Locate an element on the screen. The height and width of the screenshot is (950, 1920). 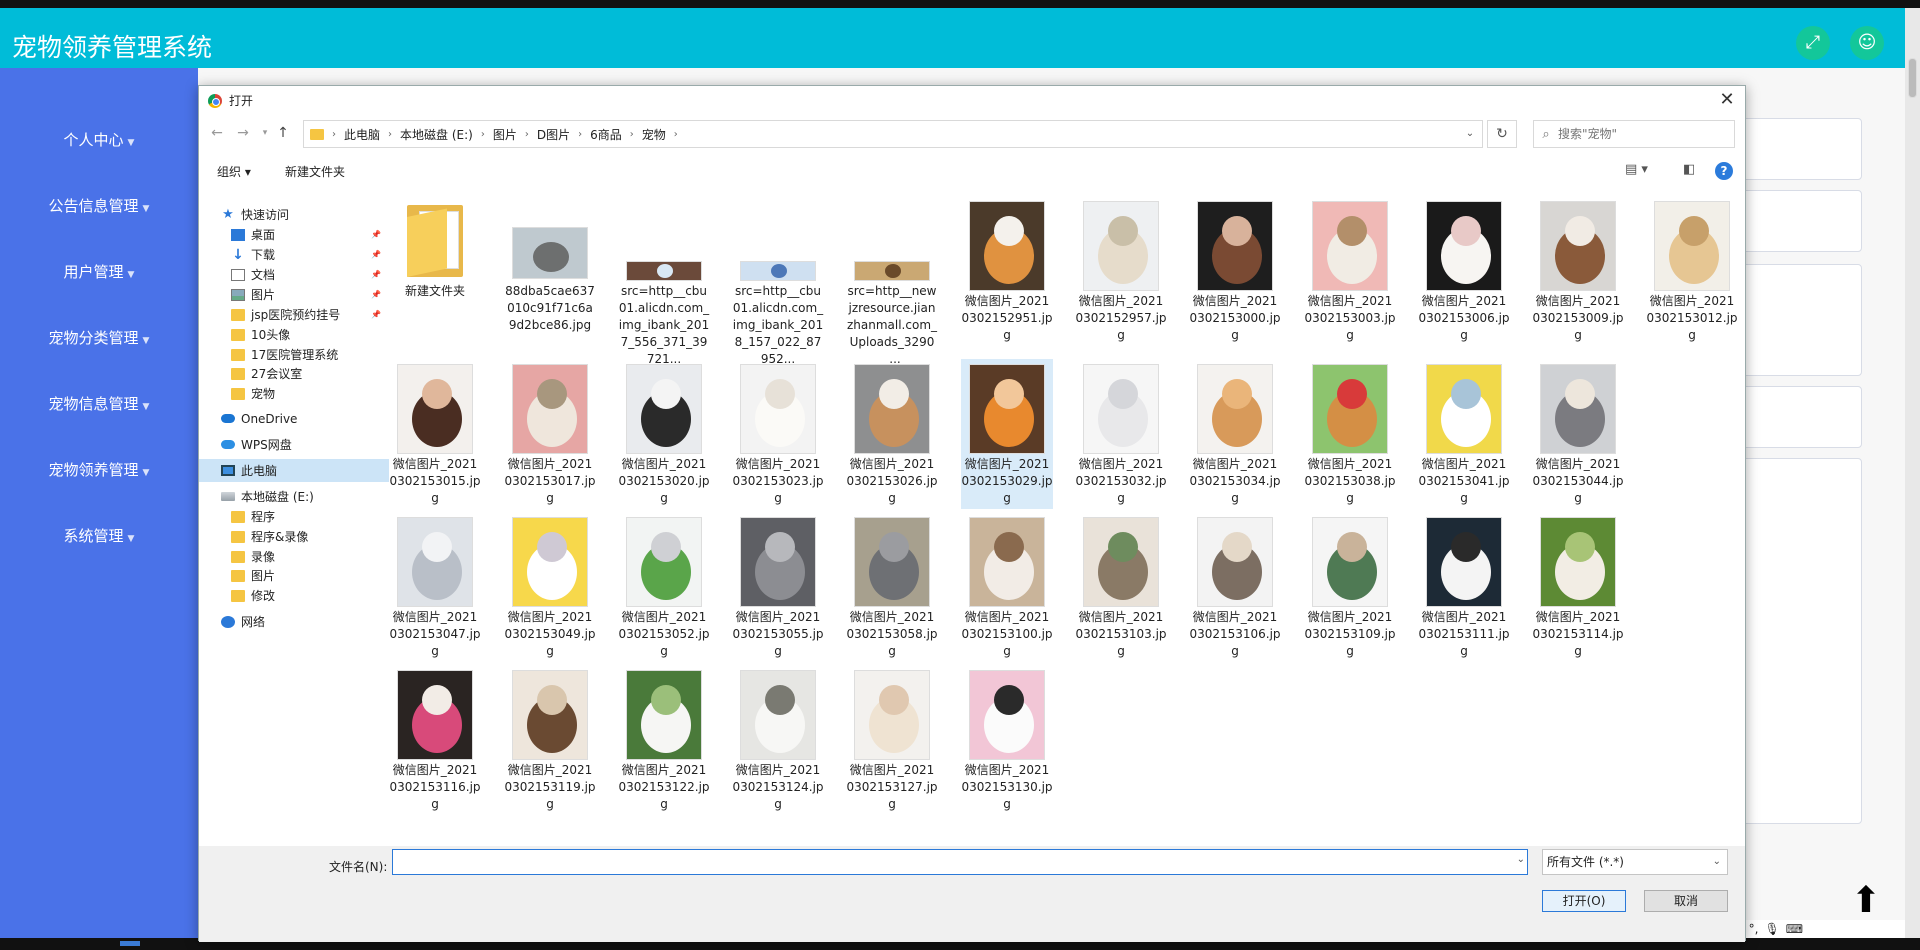
filename-field: ⌄ is located at coordinates (960, 862).